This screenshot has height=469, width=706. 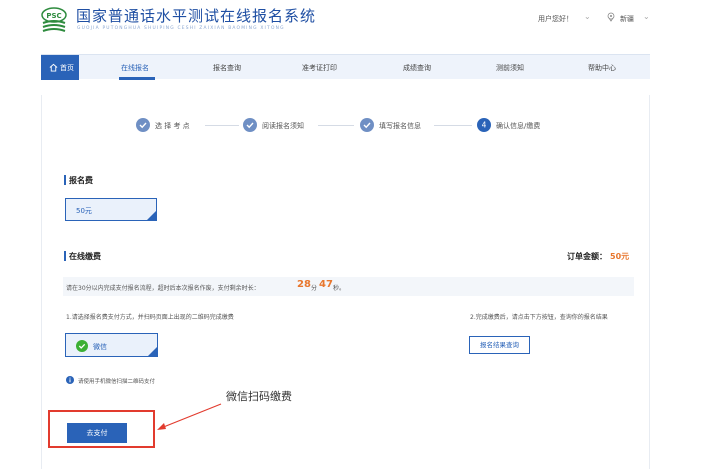 I want to click on svg-text: 4, so click(x=484, y=125).